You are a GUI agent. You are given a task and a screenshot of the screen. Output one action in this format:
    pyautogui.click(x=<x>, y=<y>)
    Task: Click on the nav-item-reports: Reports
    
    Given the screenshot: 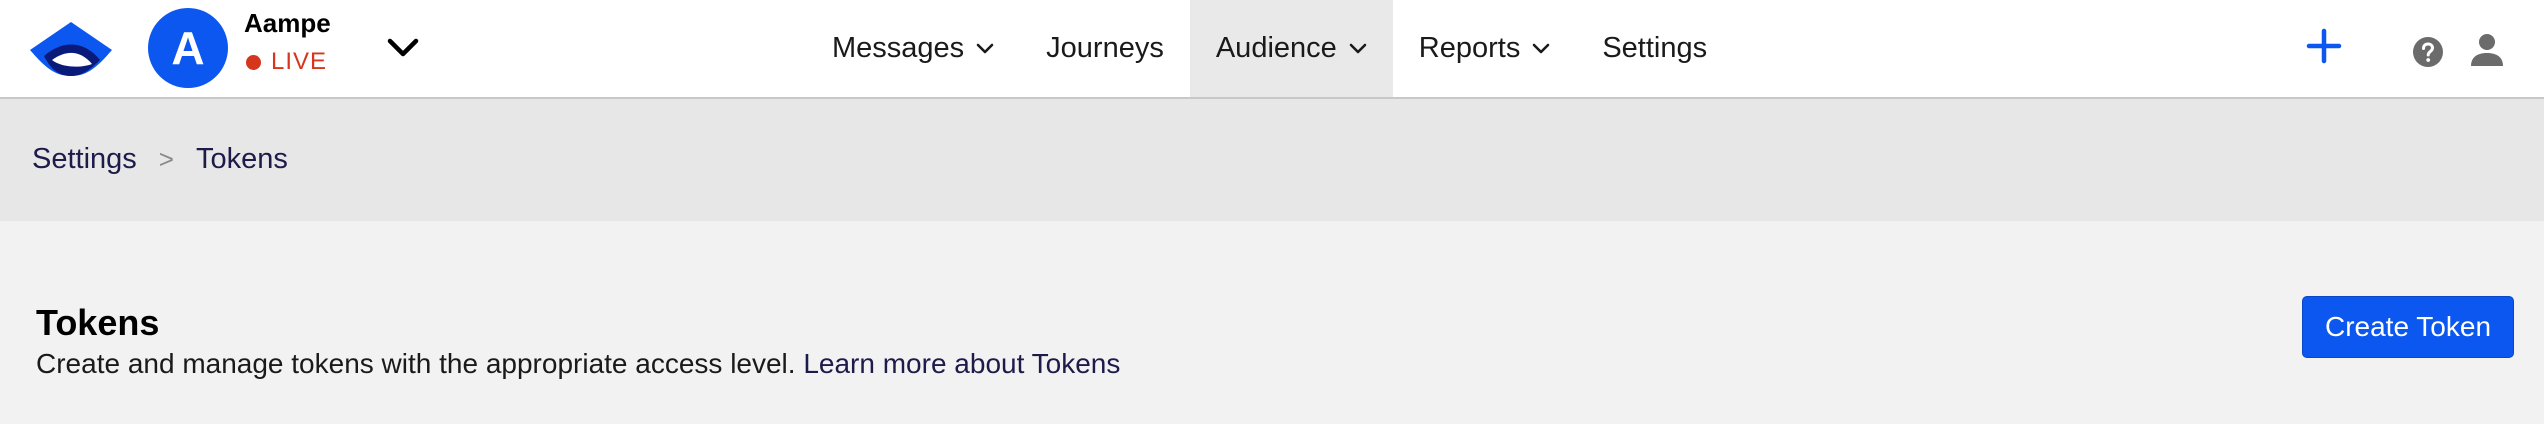 What is the action you would take?
    pyautogui.click(x=1485, y=48)
    